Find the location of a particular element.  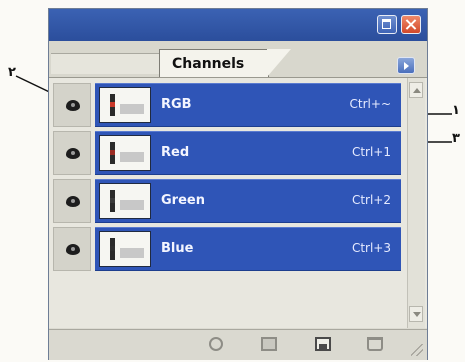

resize-grip-icon is located at coordinates (417, 350).